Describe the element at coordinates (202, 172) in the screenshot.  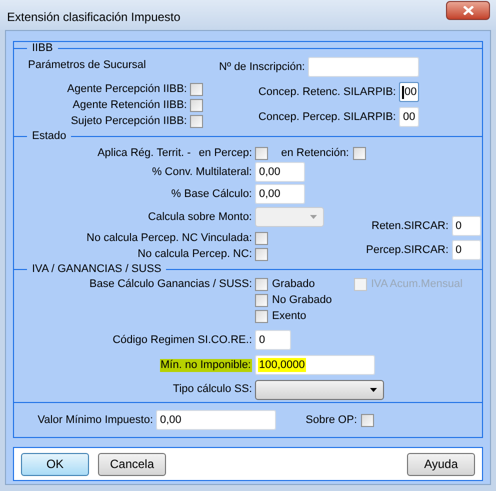
I see `field-label: % Conv. Multilateral:` at that location.